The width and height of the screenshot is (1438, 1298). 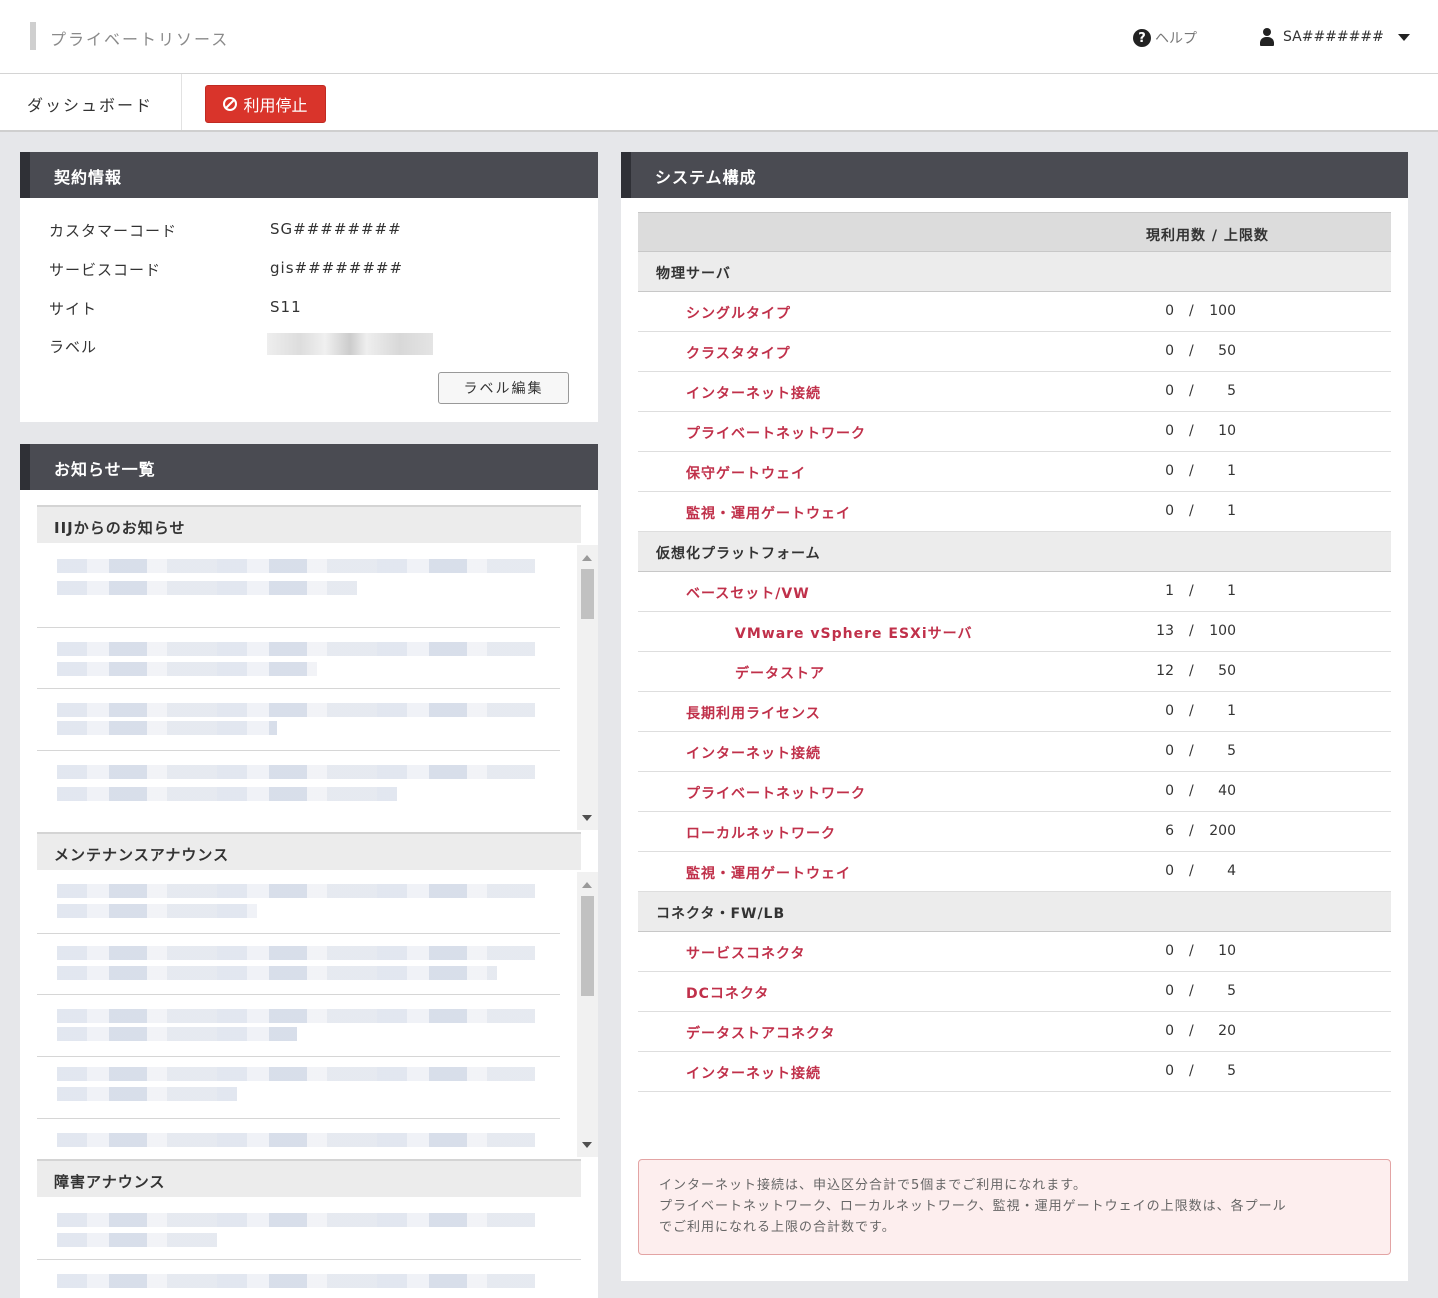 What do you see at coordinates (1014, 712) in the screenshot?
I see `table-row: 長期利用ライセンス 0 / 1` at bounding box center [1014, 712].